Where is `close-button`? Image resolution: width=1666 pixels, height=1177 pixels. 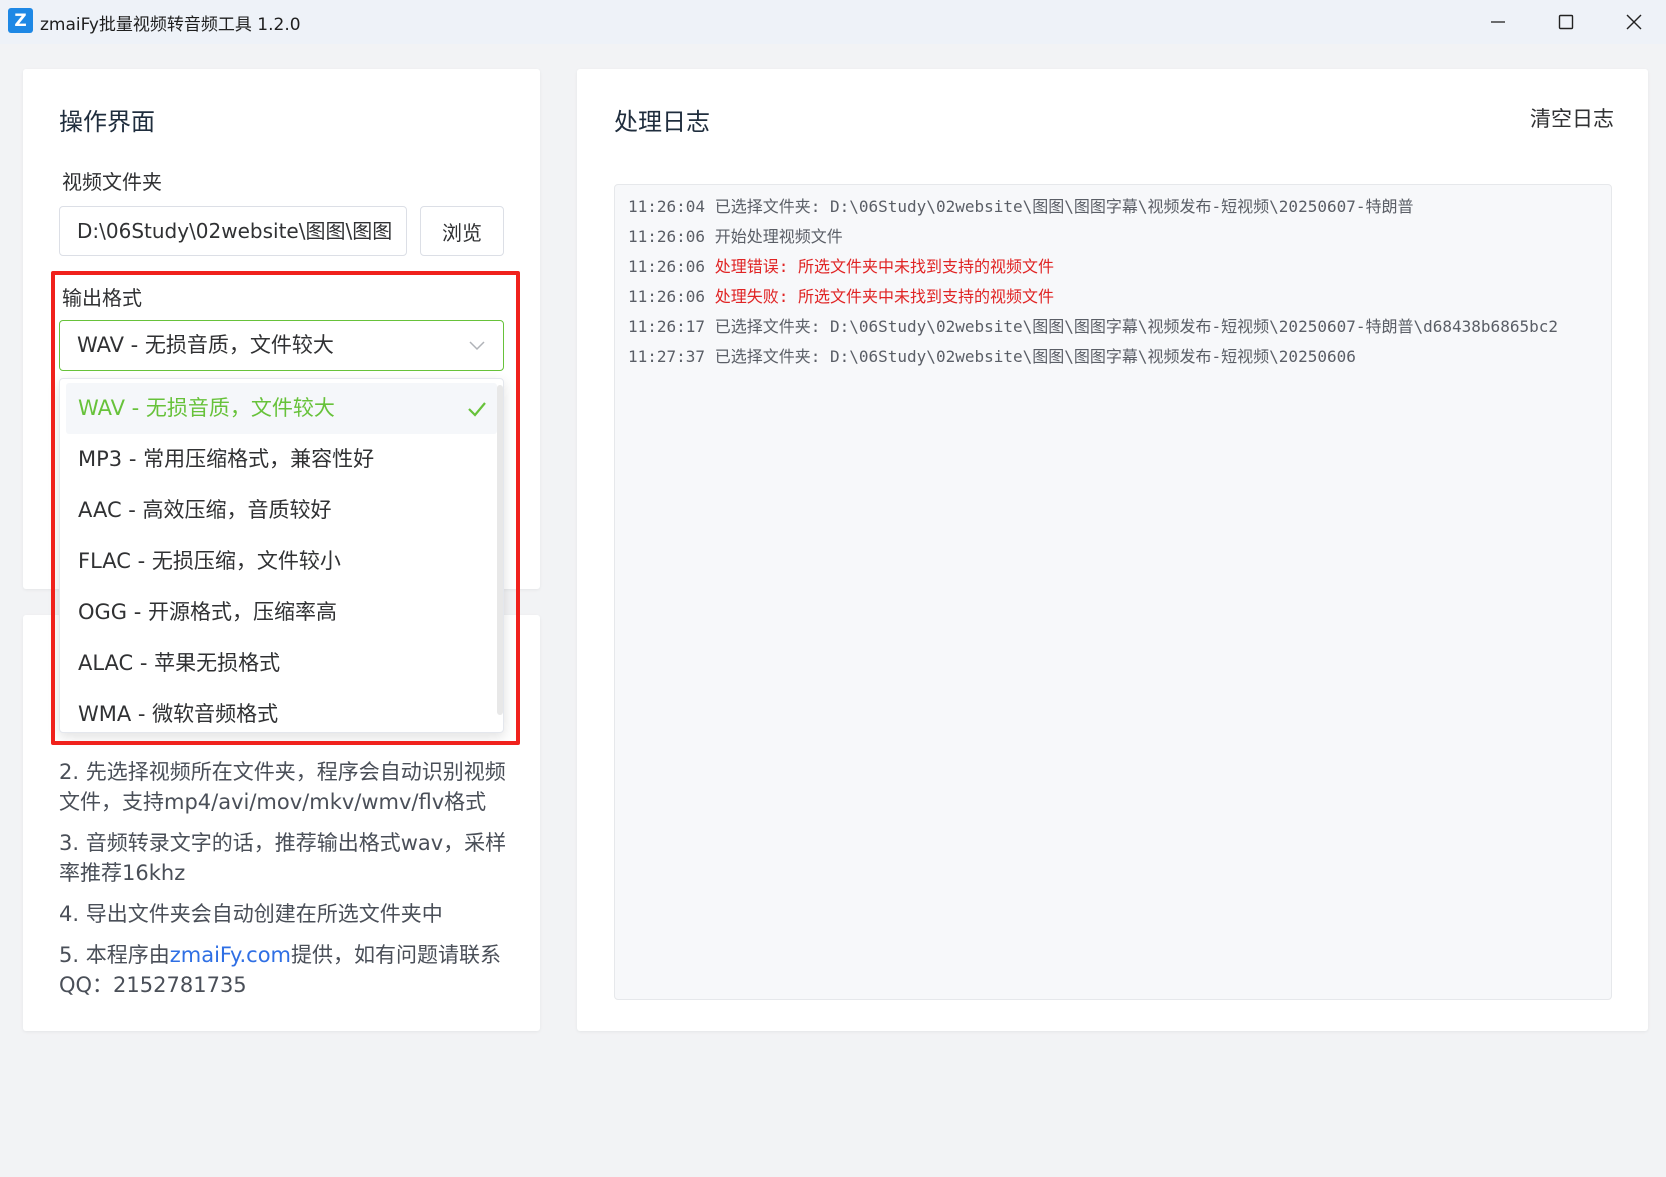
close-button is located at coordinates (1633, 22).